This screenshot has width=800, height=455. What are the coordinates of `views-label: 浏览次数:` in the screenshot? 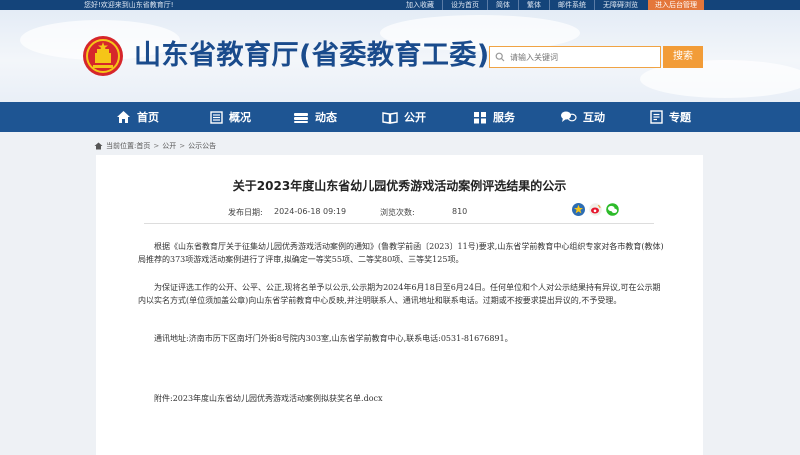 It's located at (397, 212).